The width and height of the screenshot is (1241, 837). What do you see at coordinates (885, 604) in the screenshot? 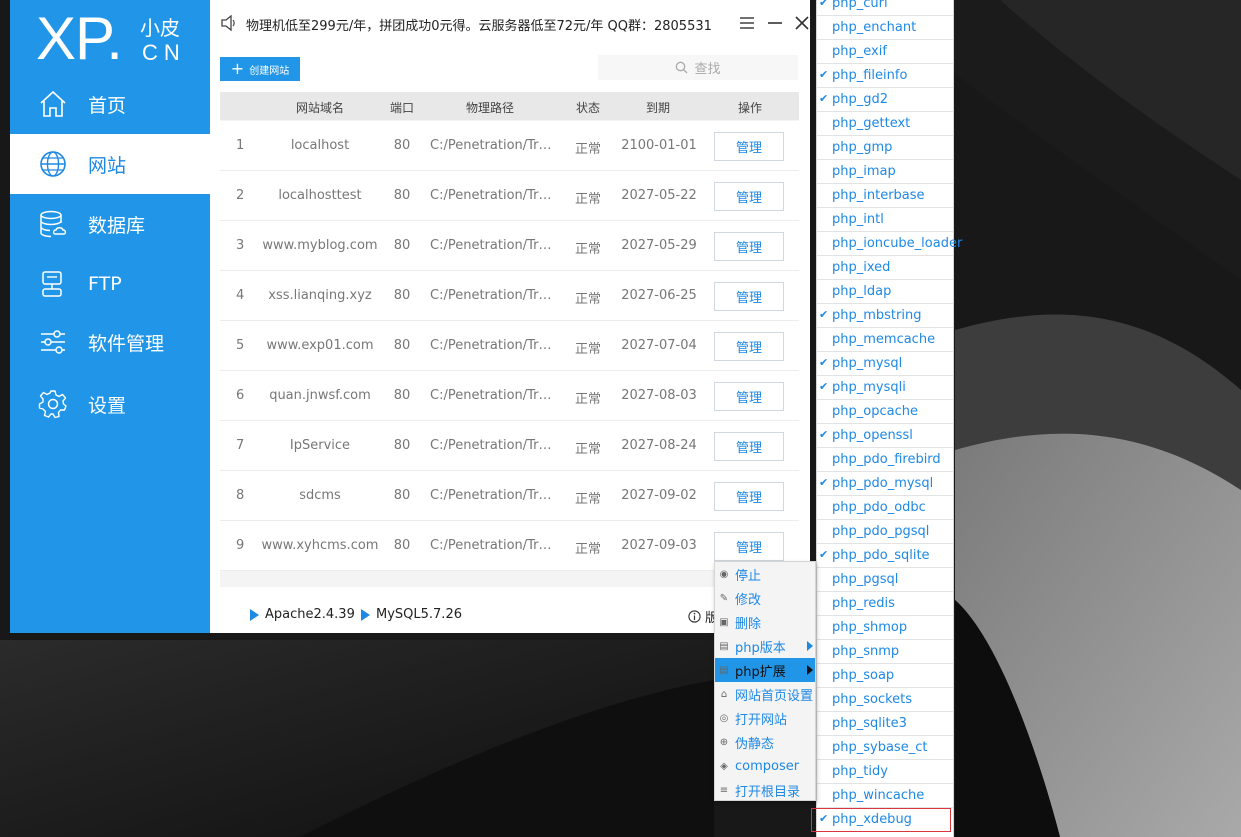
I see `extension-item: php_redis` at bounding box center [885, 604].